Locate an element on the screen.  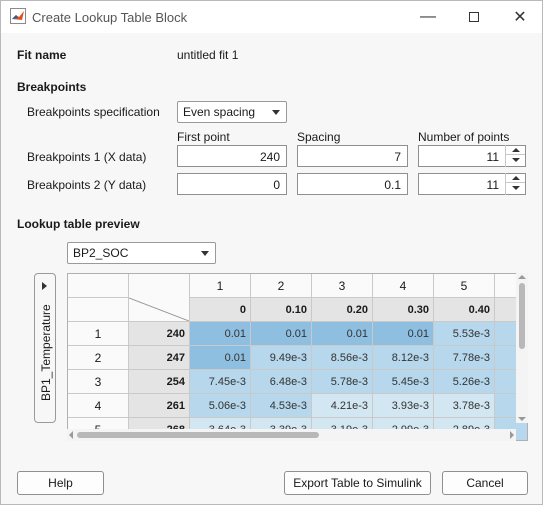
row-axis-panel: BP1_Temperature is located at coordinates (45, 348).